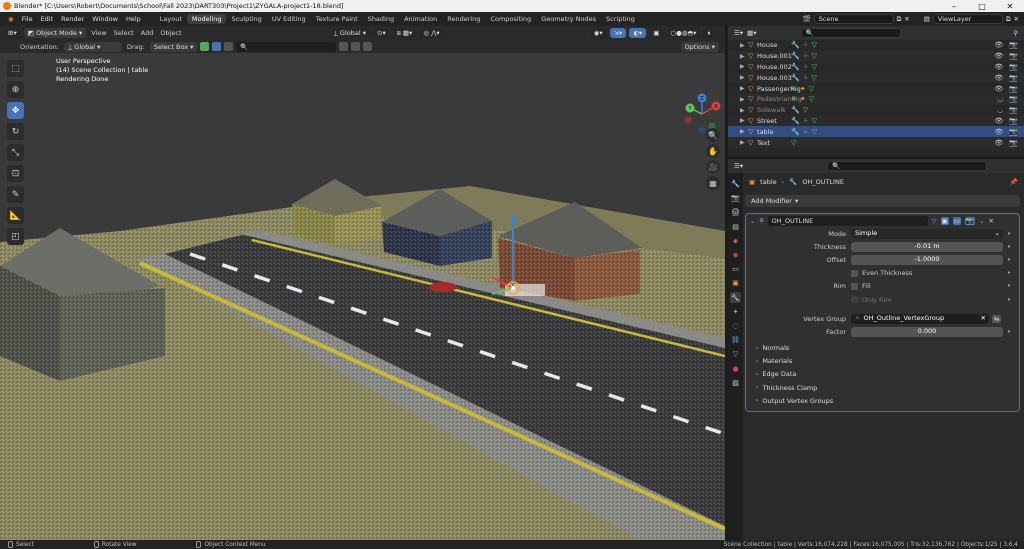 This screenshot has width=1024, height=549. What do you see at coordinates (699, 46) in the screenshot?
I see `options-dropdown: Options ▾` at bounding box center [699, 46].